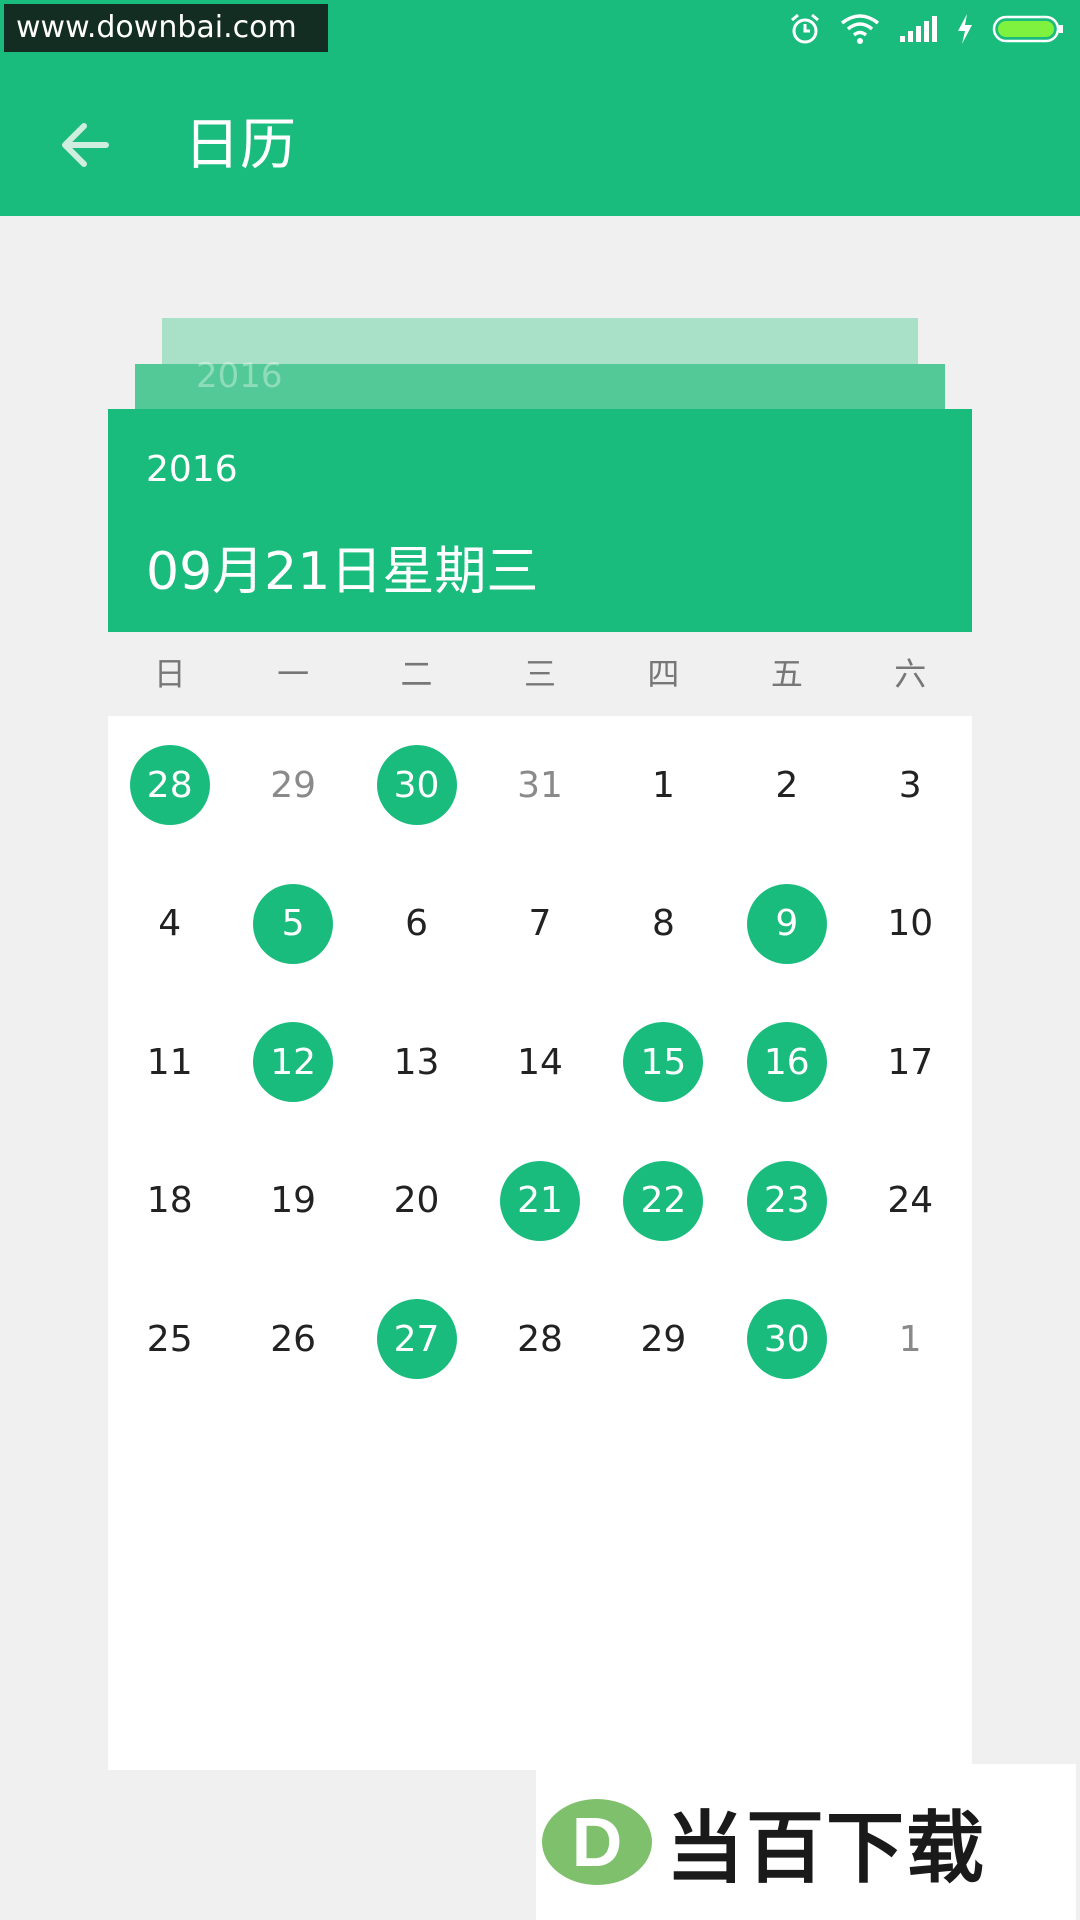 The image size is (1080, 1920). I want to click on app-toolbar: 日历, so click(540, 136).